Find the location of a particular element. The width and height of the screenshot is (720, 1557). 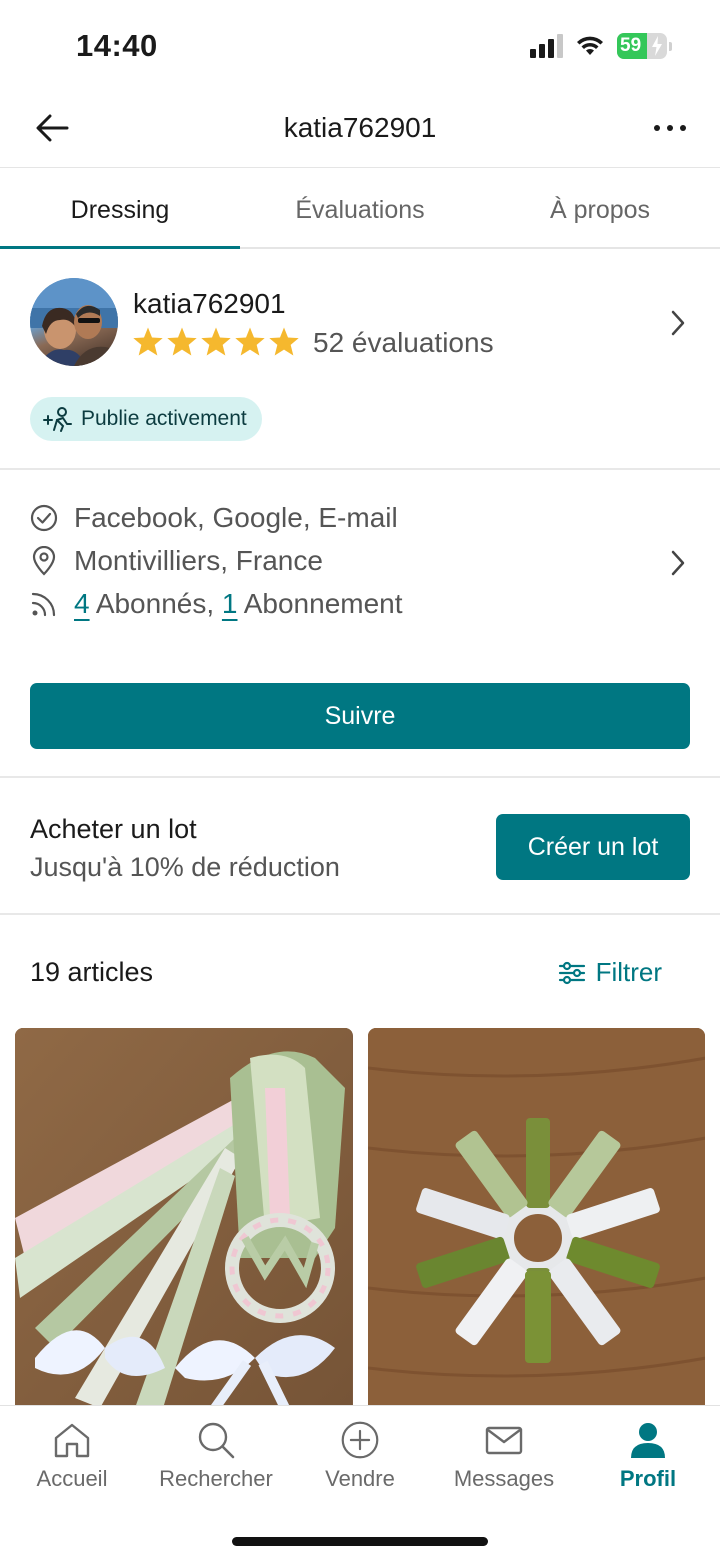

profile-tabs: Dressing Évaluations À propos is located at coordinates (360, 209).